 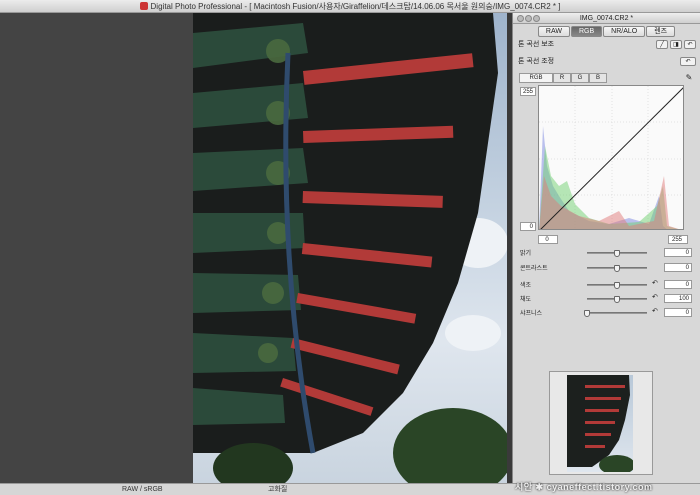 I want to click on channel-tabs: RGB R G B, so click(x=563, y=78).